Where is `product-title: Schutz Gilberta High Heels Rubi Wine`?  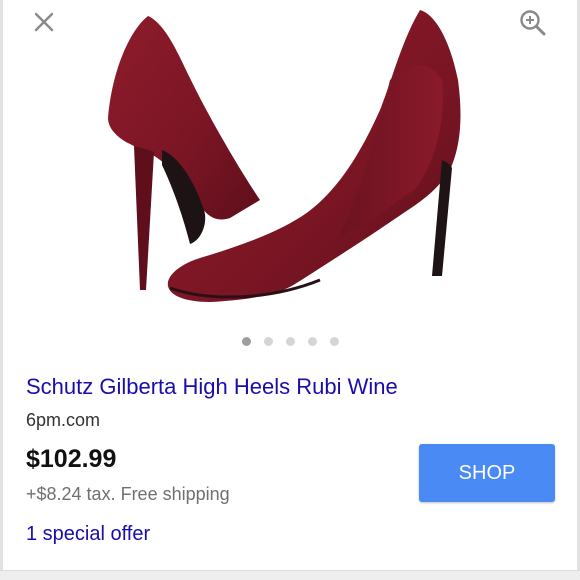 product-title: Schutz Gilberta High Heels Rubi Wine is located at coordinates (212, 387).